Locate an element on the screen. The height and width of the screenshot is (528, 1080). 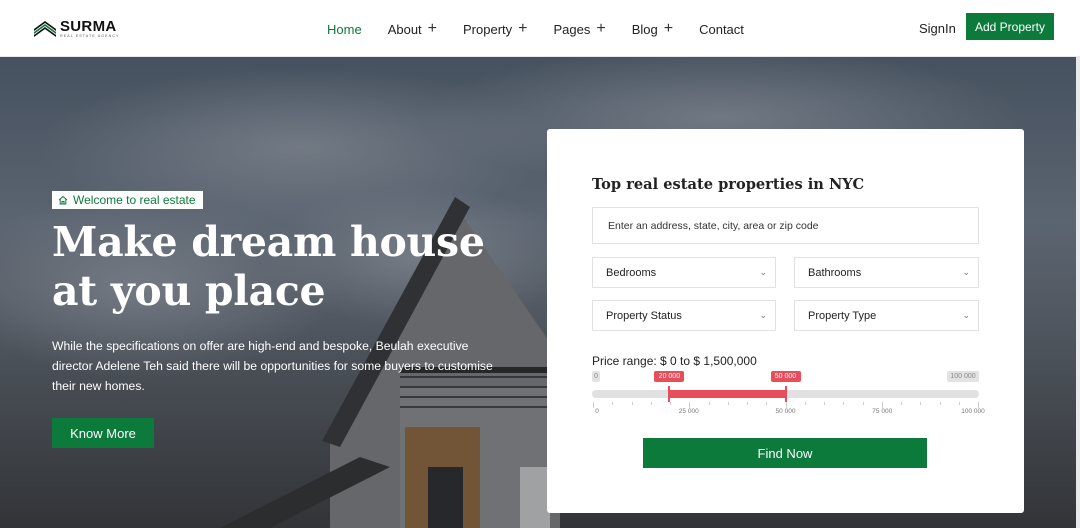
nav-item-label: About is located at coordinates (404, 29).